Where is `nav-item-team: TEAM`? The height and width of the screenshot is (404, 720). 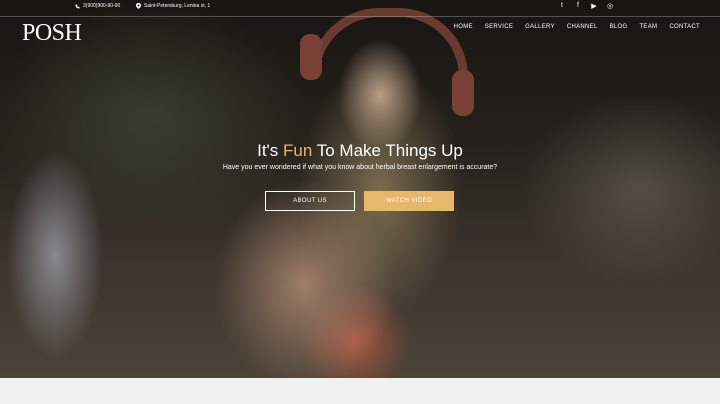
nav-item-team: TEAM is located at coordinates (648, 27).